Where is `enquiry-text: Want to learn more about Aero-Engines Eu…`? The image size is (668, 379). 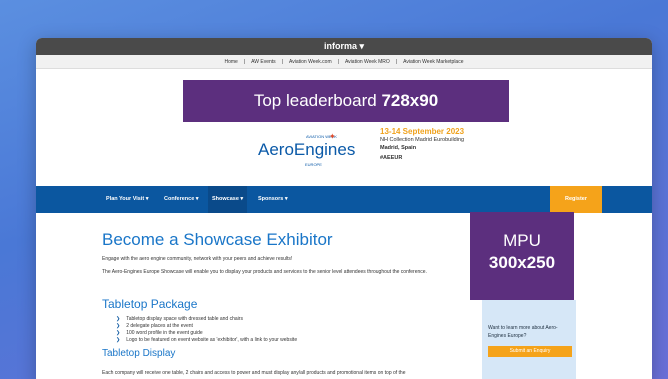 enquiry-text: Want to learn more about Aero-Engines Eu… is located at coordinates (523, 332).